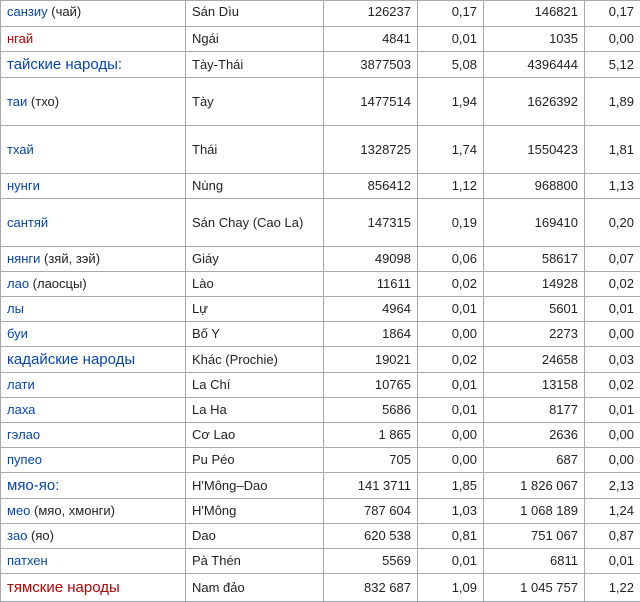 The width and height of the screenshot is (640, 602). Describe the element at coordinates (93, 385) in the screenshot. I see `ethnic-name-cell: лати` at that location.